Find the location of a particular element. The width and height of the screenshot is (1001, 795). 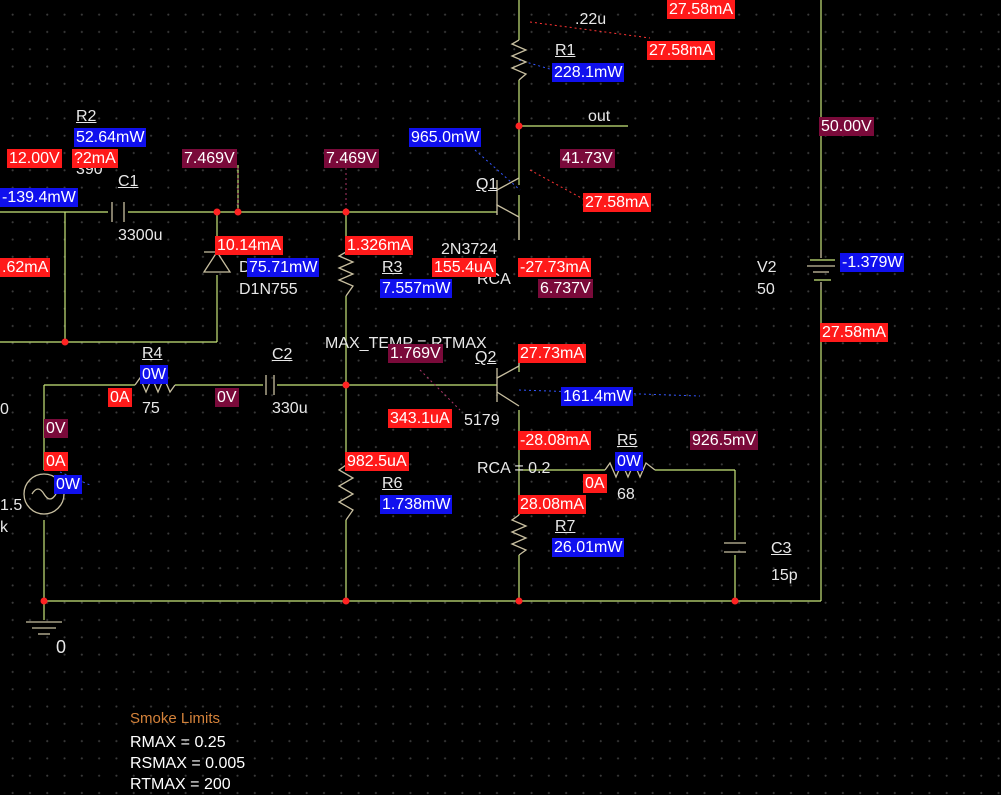

power-marker: 161.4mW is located at coordinates (597, 396).